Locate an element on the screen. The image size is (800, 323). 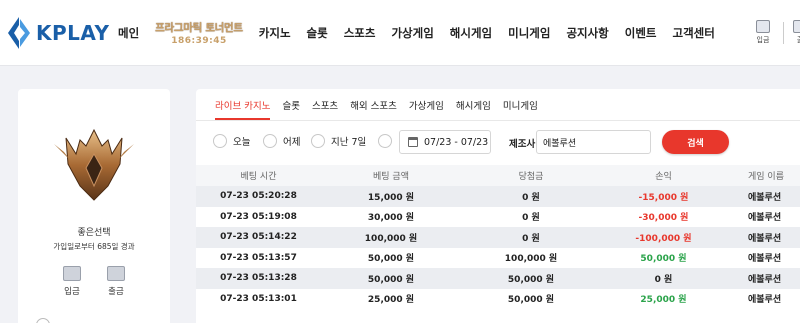
calendar-icon is located at coordinates (413, 142).